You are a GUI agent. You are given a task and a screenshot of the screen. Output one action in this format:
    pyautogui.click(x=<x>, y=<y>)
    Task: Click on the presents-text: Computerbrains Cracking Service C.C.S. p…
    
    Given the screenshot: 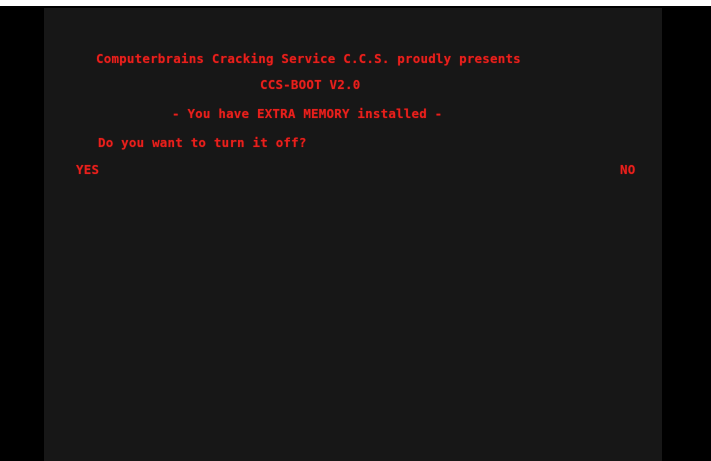 What is the action you would take?
    pyautogui.click(x=308, y=58)
    